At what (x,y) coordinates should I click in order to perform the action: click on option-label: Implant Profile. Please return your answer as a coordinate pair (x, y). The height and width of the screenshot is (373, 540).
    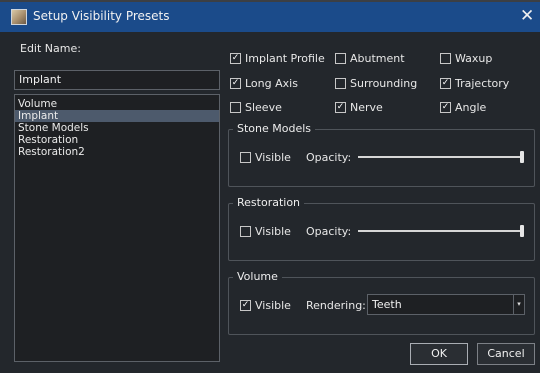
    Looking at the image, I should click on (285, 58).